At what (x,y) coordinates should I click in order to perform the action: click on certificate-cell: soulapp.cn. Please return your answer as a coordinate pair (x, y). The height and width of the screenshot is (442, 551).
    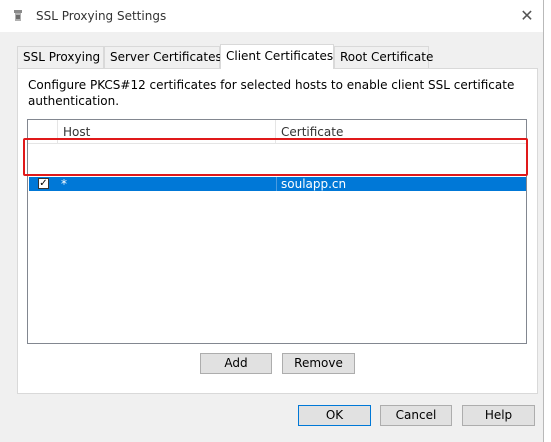
    Looking at the image, I should click on (314, 184).